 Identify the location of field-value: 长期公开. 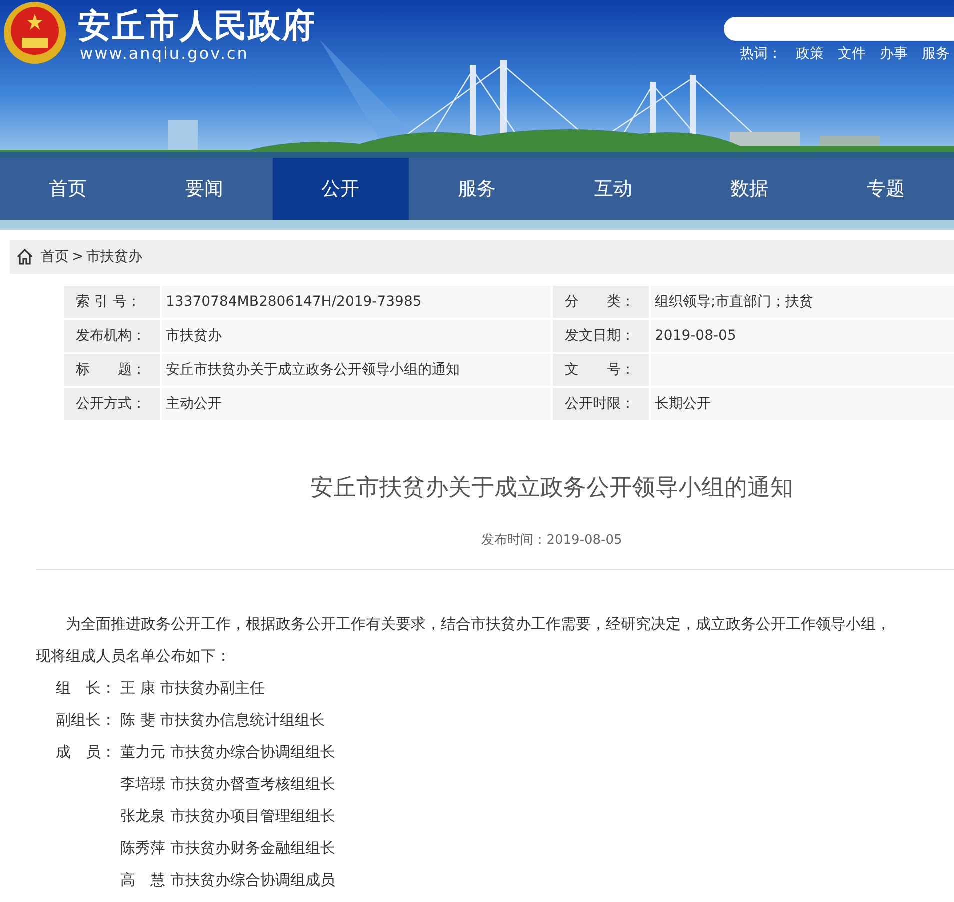
(802, 404).